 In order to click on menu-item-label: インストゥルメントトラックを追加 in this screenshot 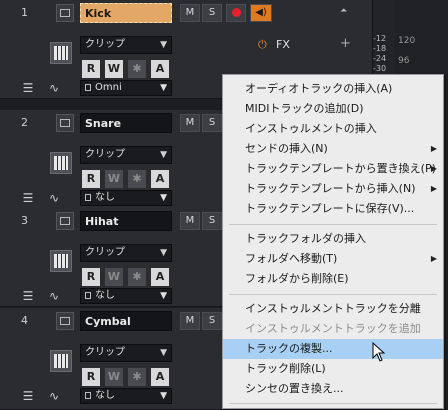, I will do `click(333, 328)`.